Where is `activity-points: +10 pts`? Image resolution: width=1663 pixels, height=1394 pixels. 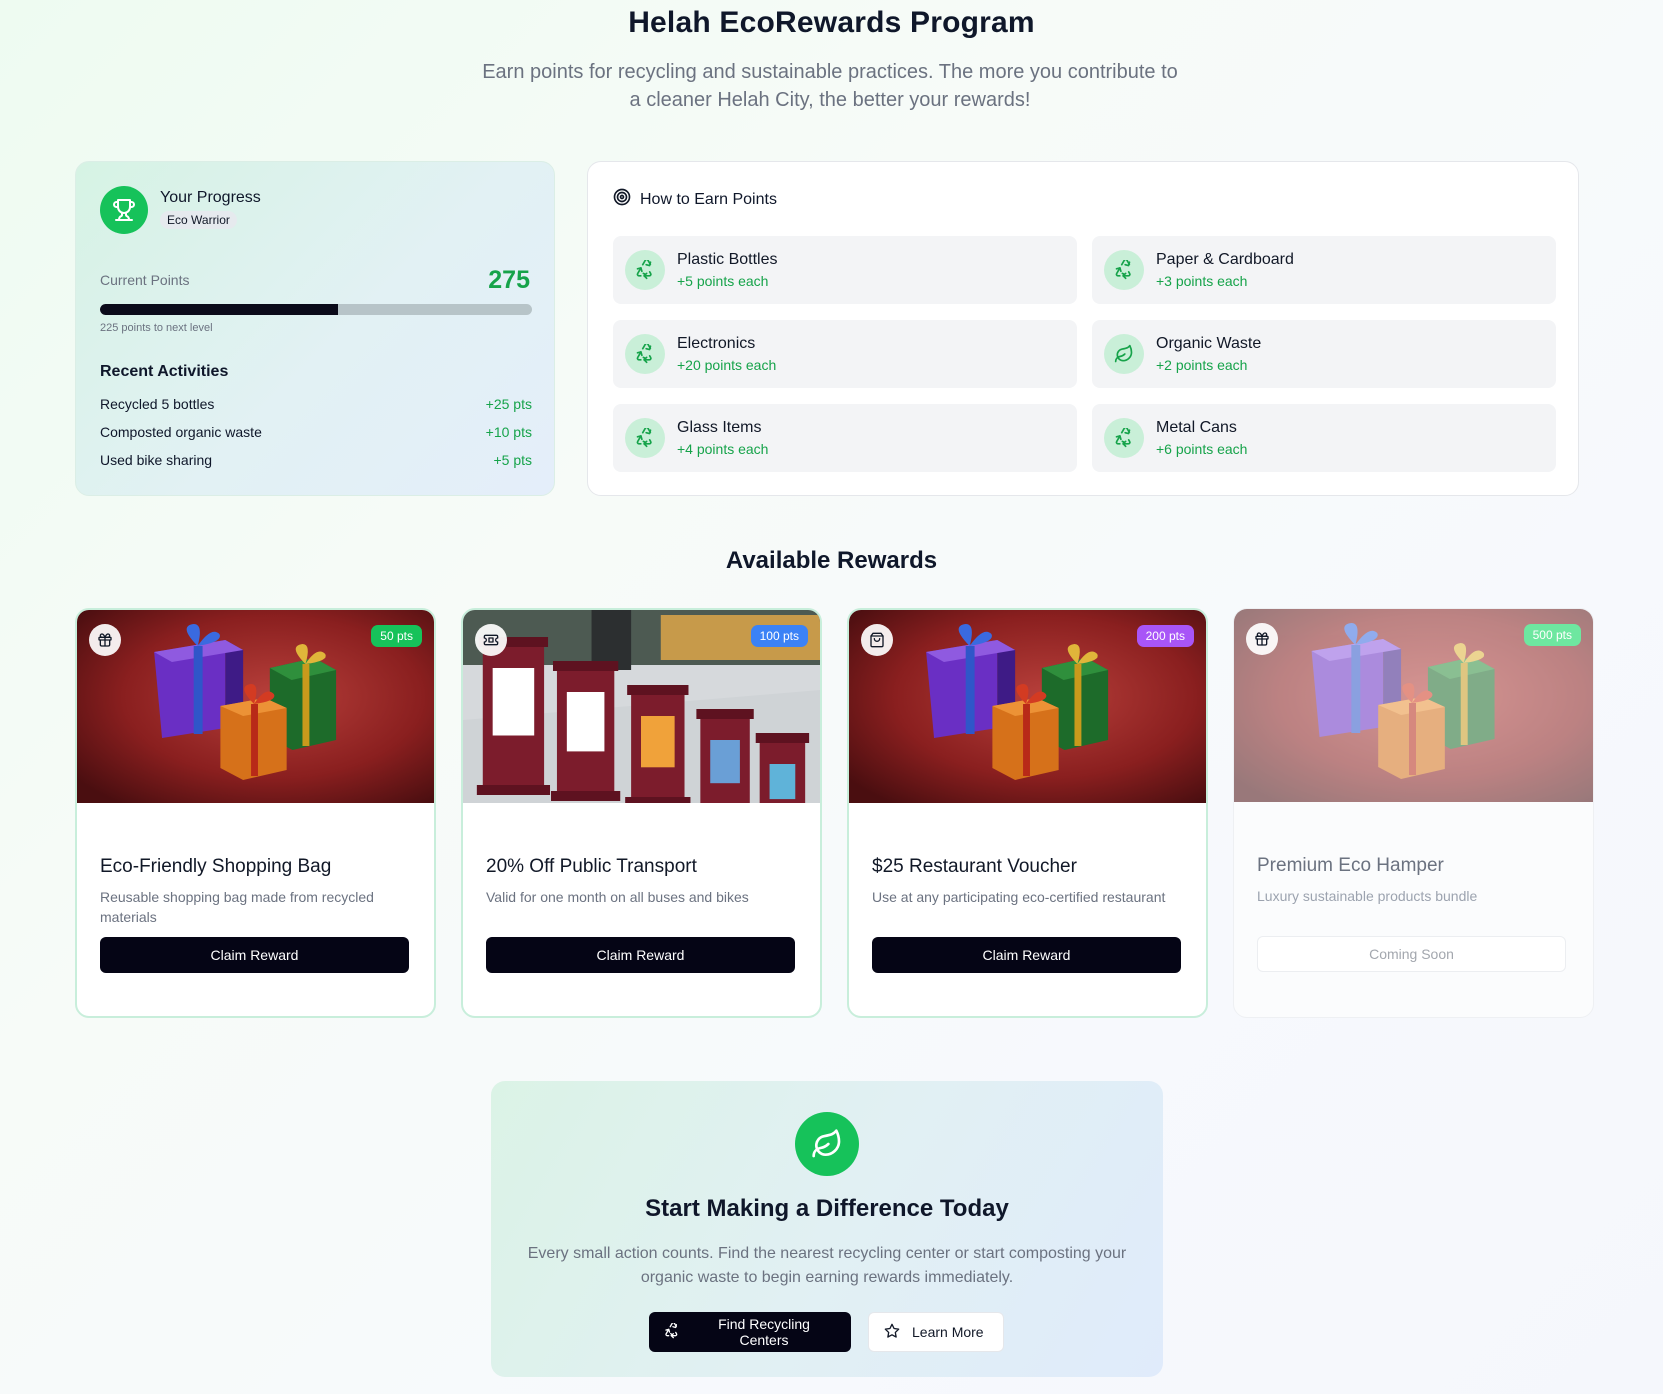
activity-points: +10 pts is located at coordinates (508, 432).